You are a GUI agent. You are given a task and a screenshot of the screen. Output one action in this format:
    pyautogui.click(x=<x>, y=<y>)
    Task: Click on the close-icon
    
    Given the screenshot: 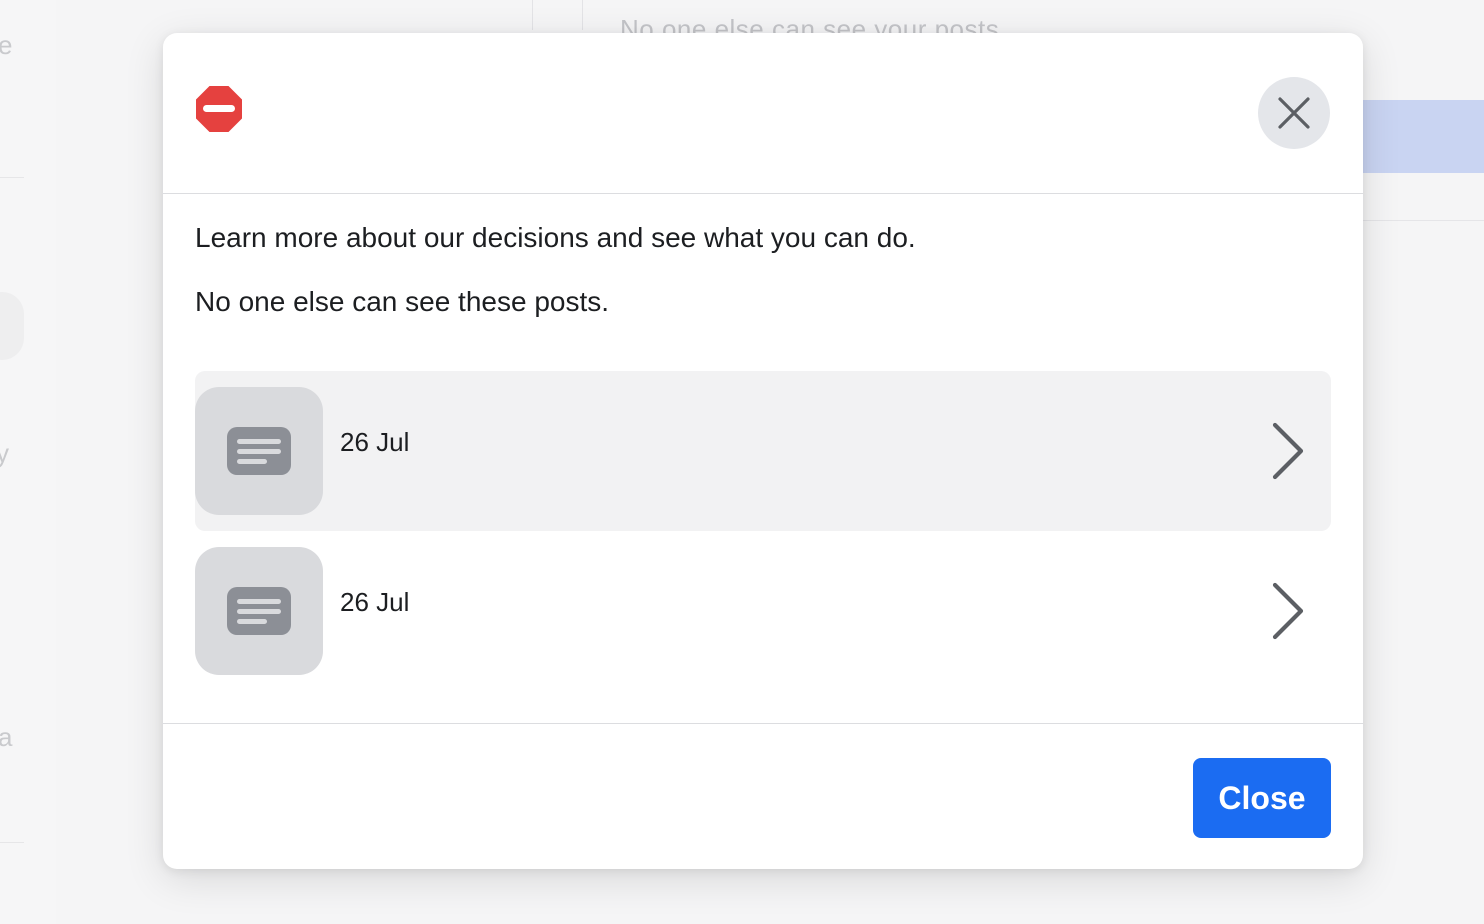 What is the action you would take?
    pyautogui.click(x=1294, y=113)
    